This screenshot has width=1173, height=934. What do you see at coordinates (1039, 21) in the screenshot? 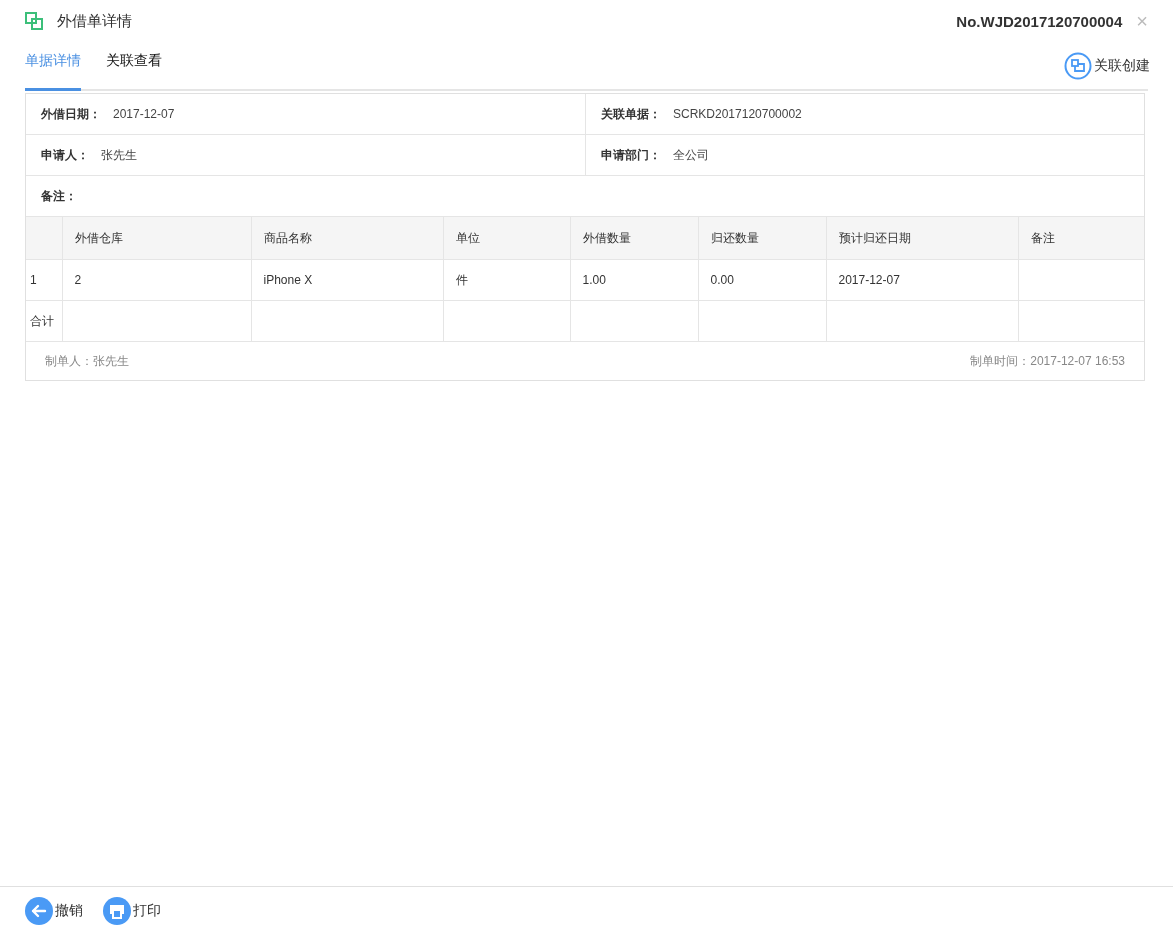
I see `document-number: No.WJD2017120700004` at bounding box center [1039, 21].